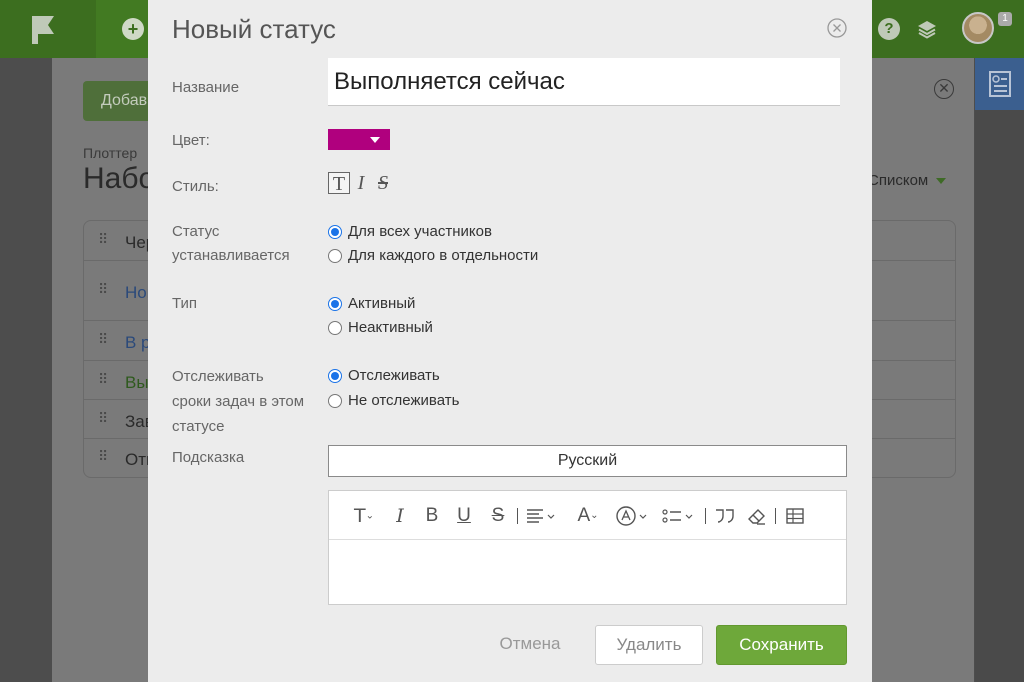 This screenshot has height=682, width=1024. I want to click on table-icon, so click(795, 516).